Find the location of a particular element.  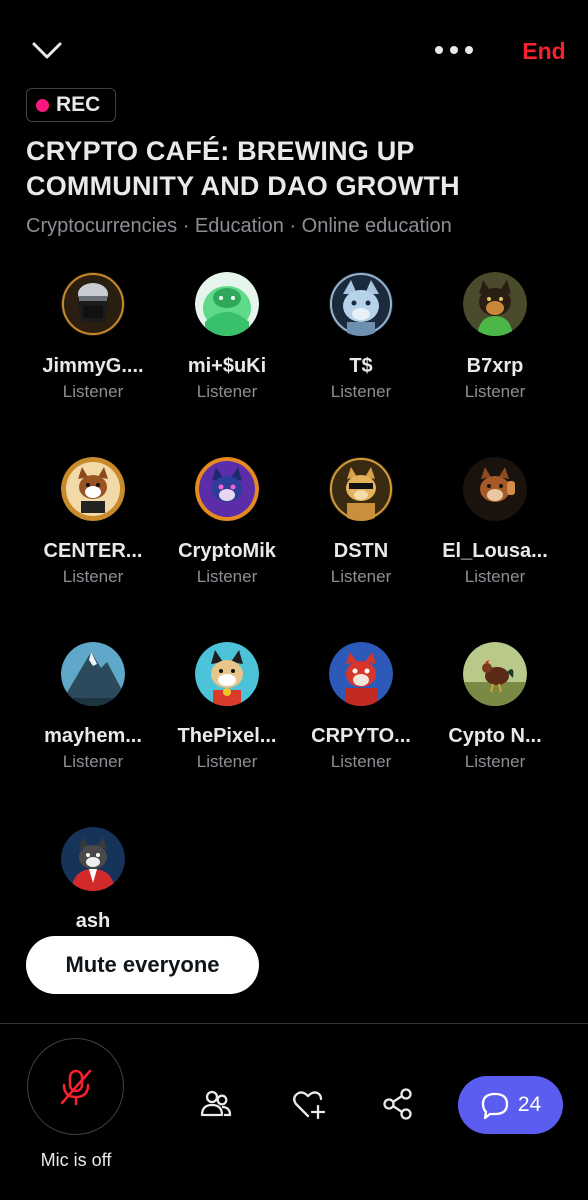

participant-name: CryptoMik is located at coordinates (227, 551).